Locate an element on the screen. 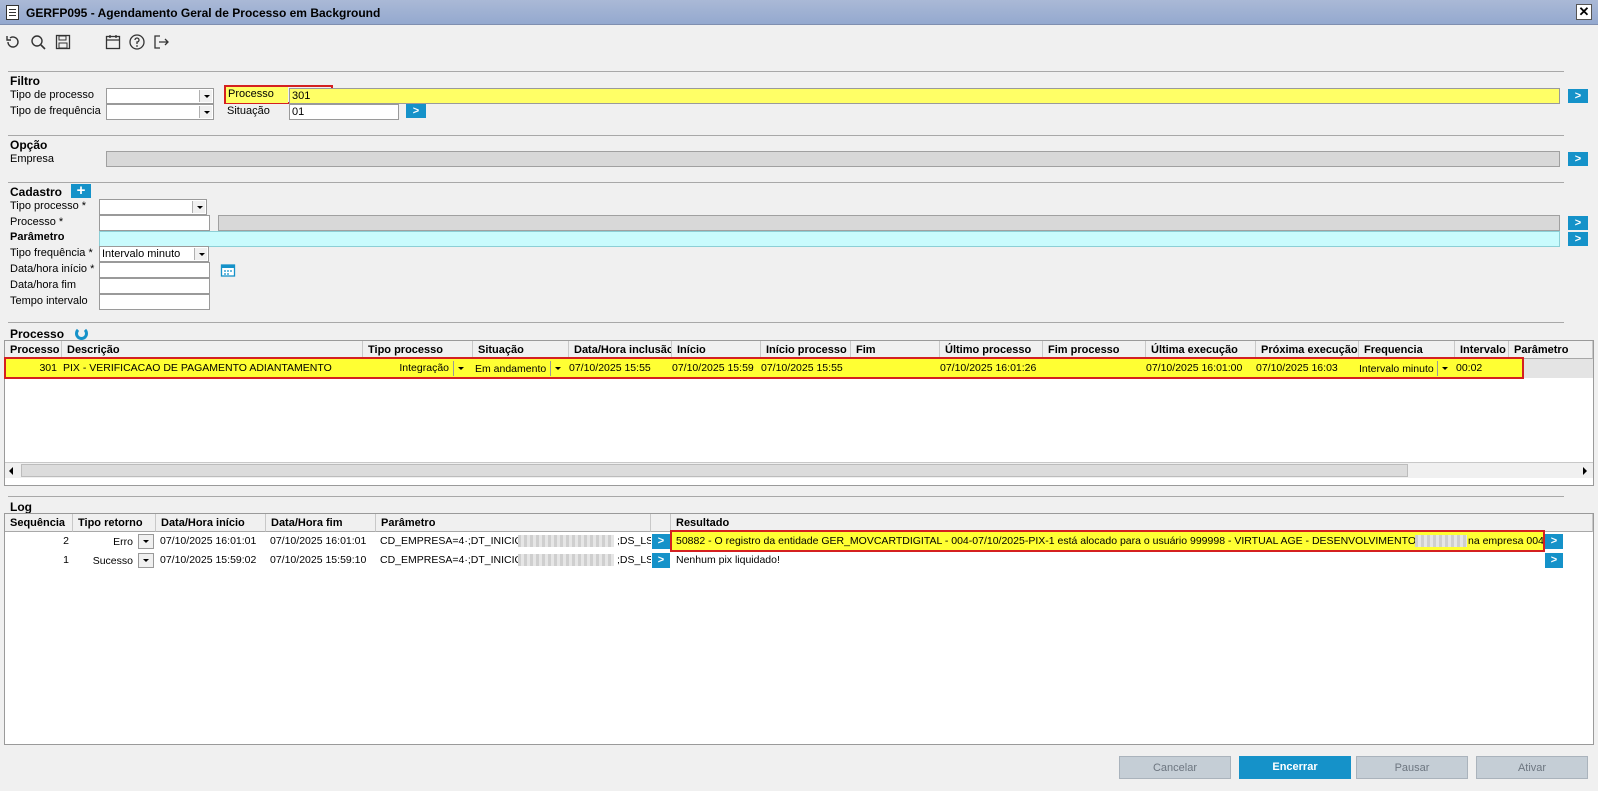  data-fim-label: Data/hora fim is located at coordinates (43, 285).